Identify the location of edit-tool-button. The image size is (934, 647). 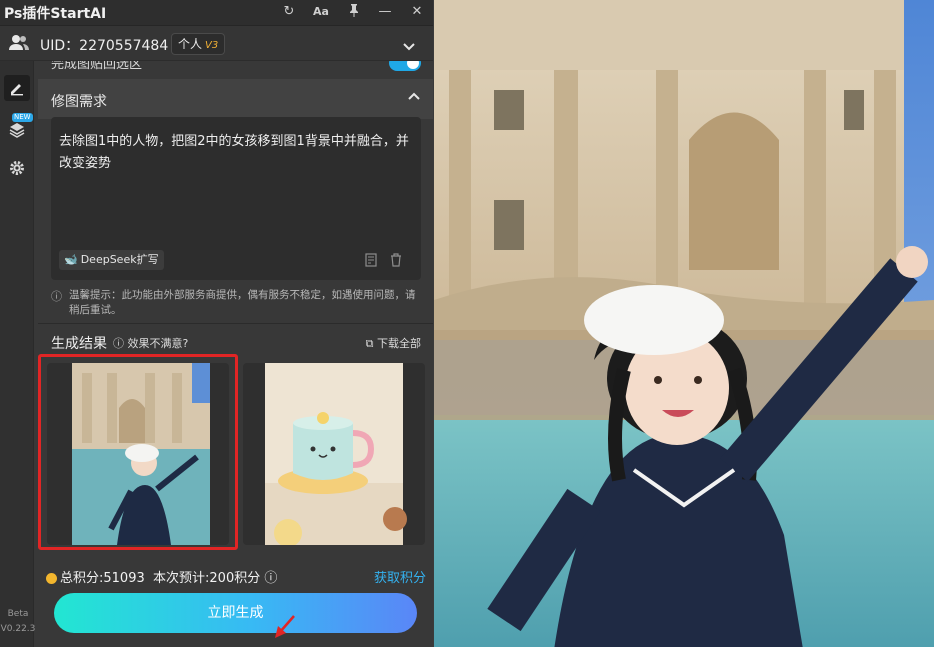
(17, 88).